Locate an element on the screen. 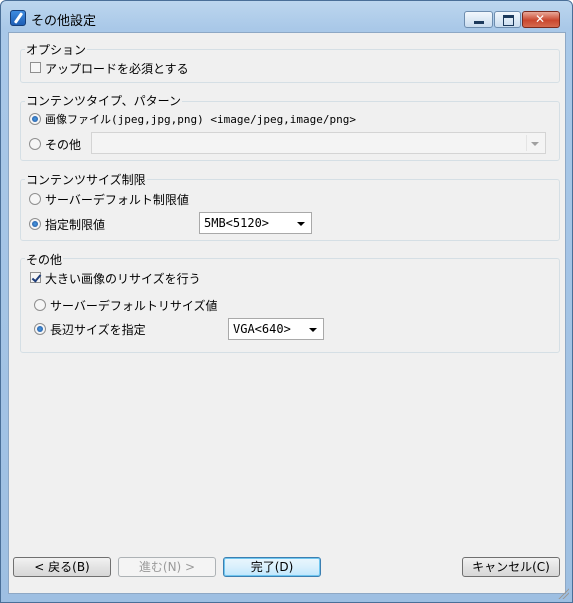  finish-button: 完了(D) is located at coordinates (272, 567).